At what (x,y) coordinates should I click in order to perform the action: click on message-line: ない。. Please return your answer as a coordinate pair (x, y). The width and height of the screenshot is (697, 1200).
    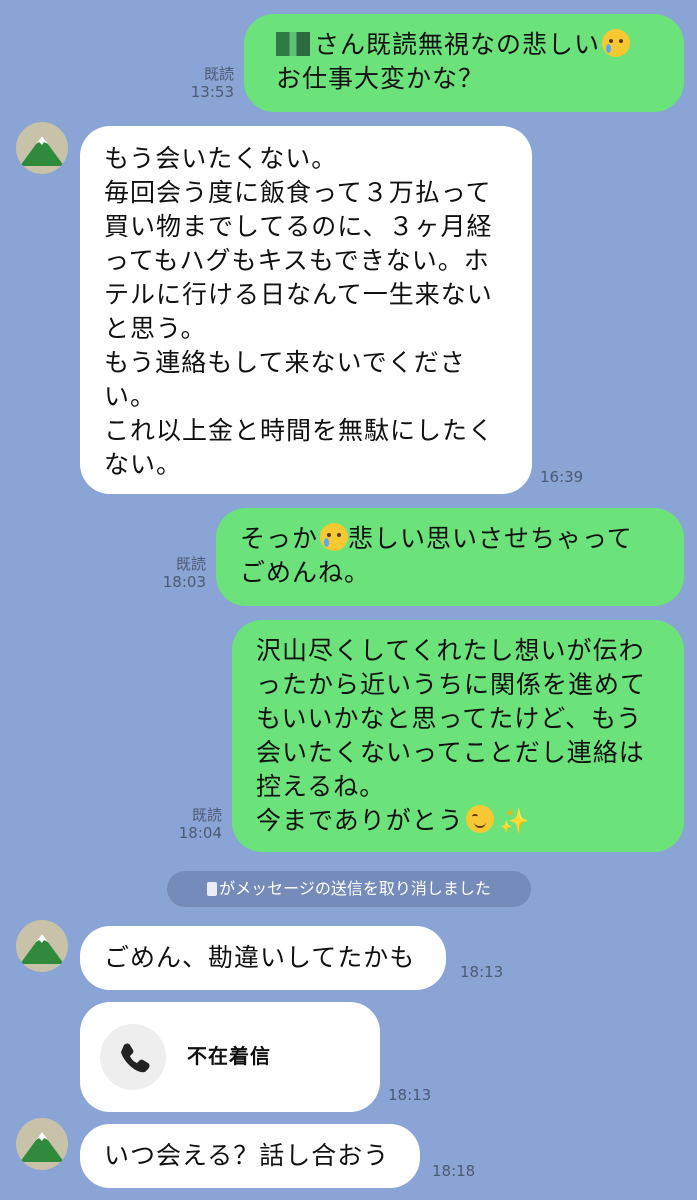
    Looking at the image, I should click on (143, 464).